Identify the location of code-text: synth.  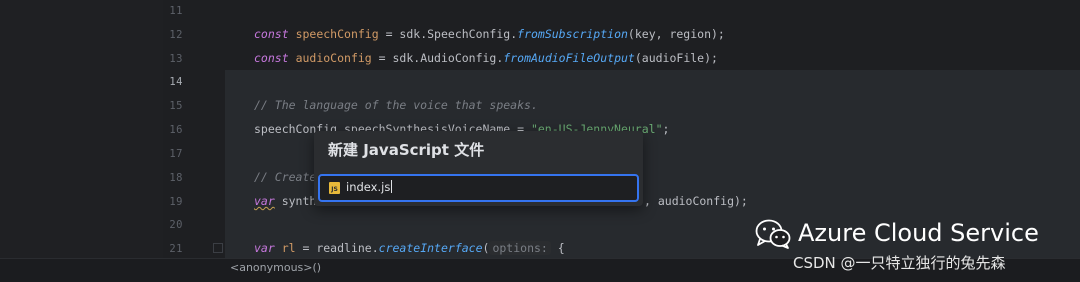
(295, 201).